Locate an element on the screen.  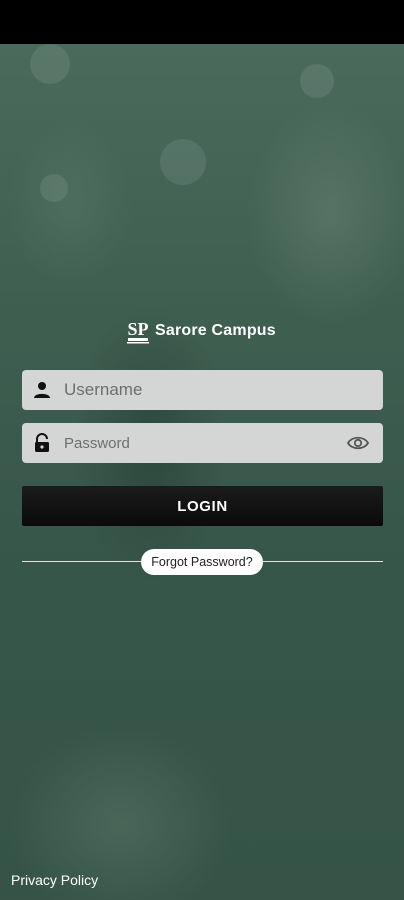
app-name: Sarore Campus is located at coordinates (215, 330).